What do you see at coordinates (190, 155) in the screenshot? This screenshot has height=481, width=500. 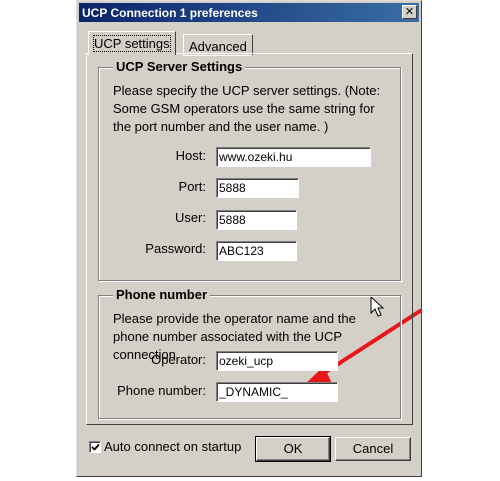 I see `host-label: Host:` at bounding box center [190, 155].